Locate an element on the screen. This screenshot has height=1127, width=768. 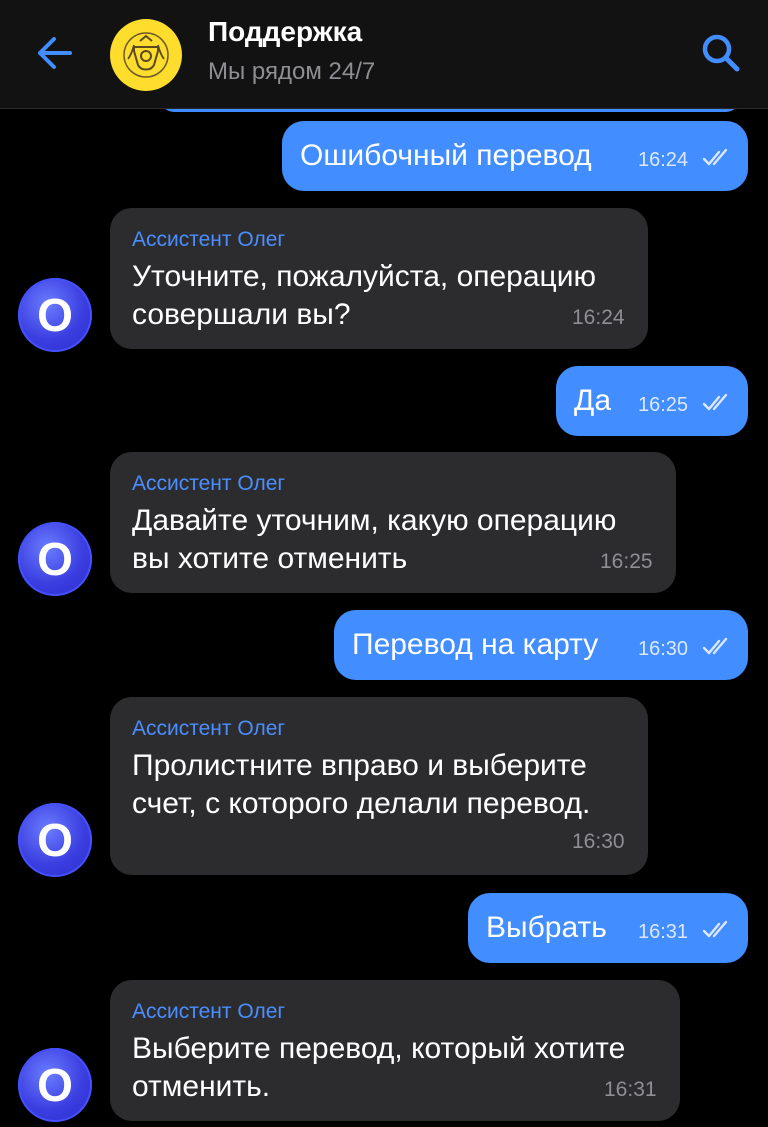
outgoing-message: Выбрать 16:31 is located at coordinates (608, 928).